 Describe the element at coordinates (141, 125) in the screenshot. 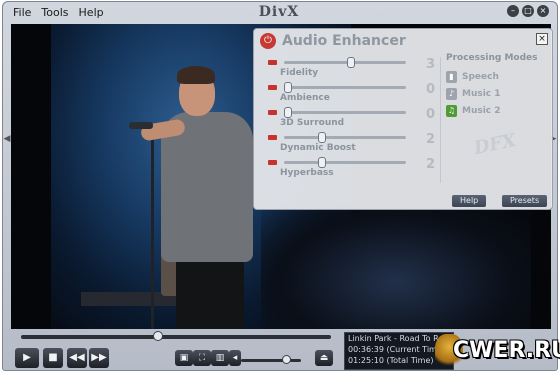

I see `microphone` at that location.